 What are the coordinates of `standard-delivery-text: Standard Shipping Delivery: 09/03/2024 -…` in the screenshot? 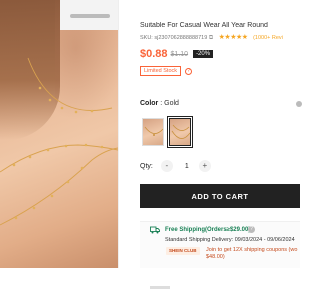 It's located at (230, 240).